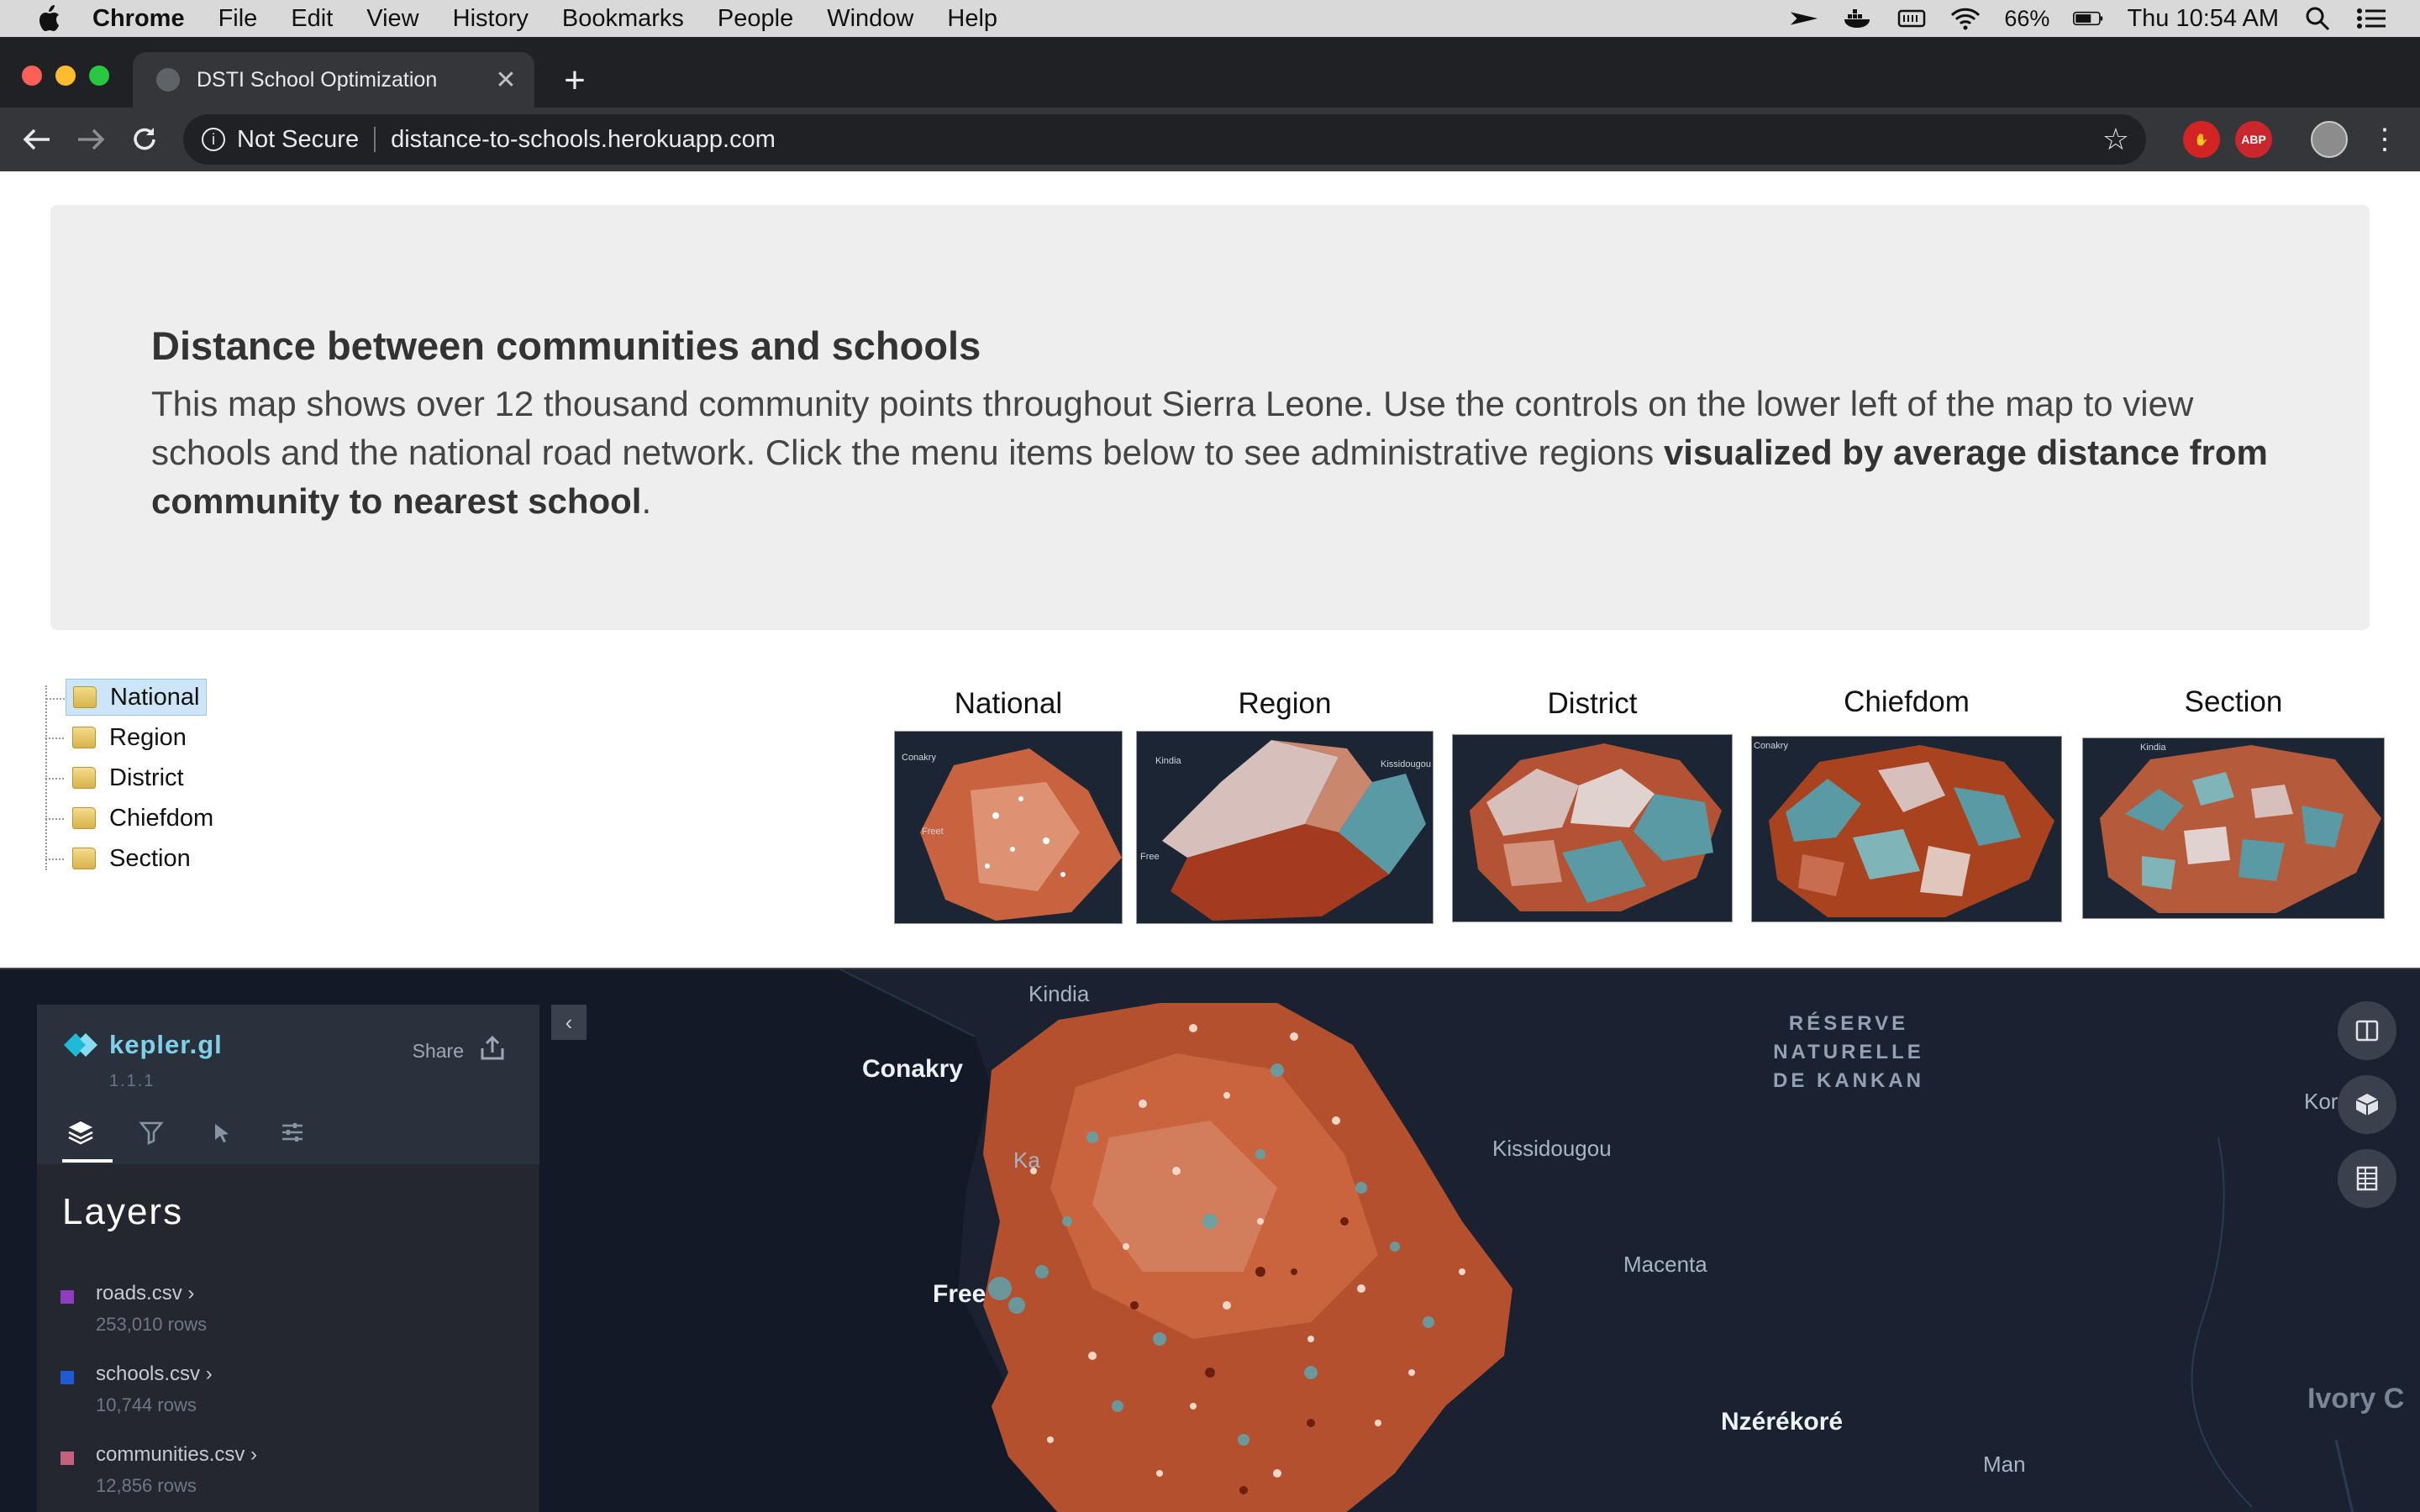 The image size is (2420, 1512). I want to click on tree-item-label: District, so click(146, 777).